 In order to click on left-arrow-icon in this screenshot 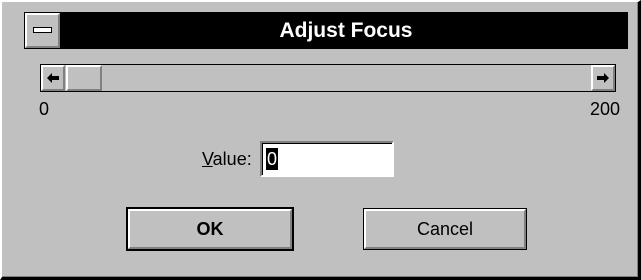, I will do `click(53, 78)`.